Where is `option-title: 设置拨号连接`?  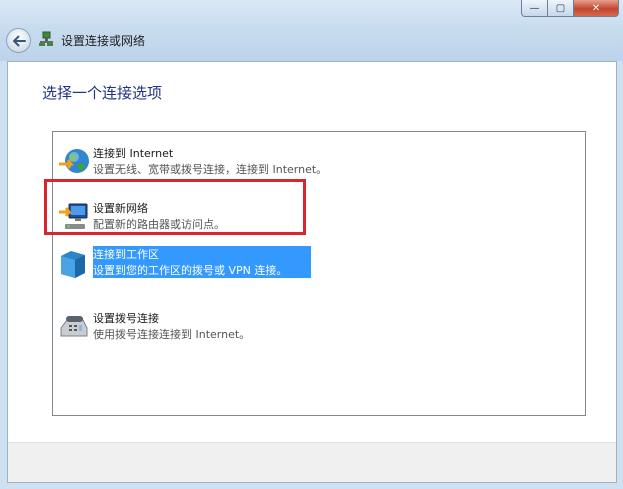 option-title: 设置拨号连接 is located at coordinates (126, 318).